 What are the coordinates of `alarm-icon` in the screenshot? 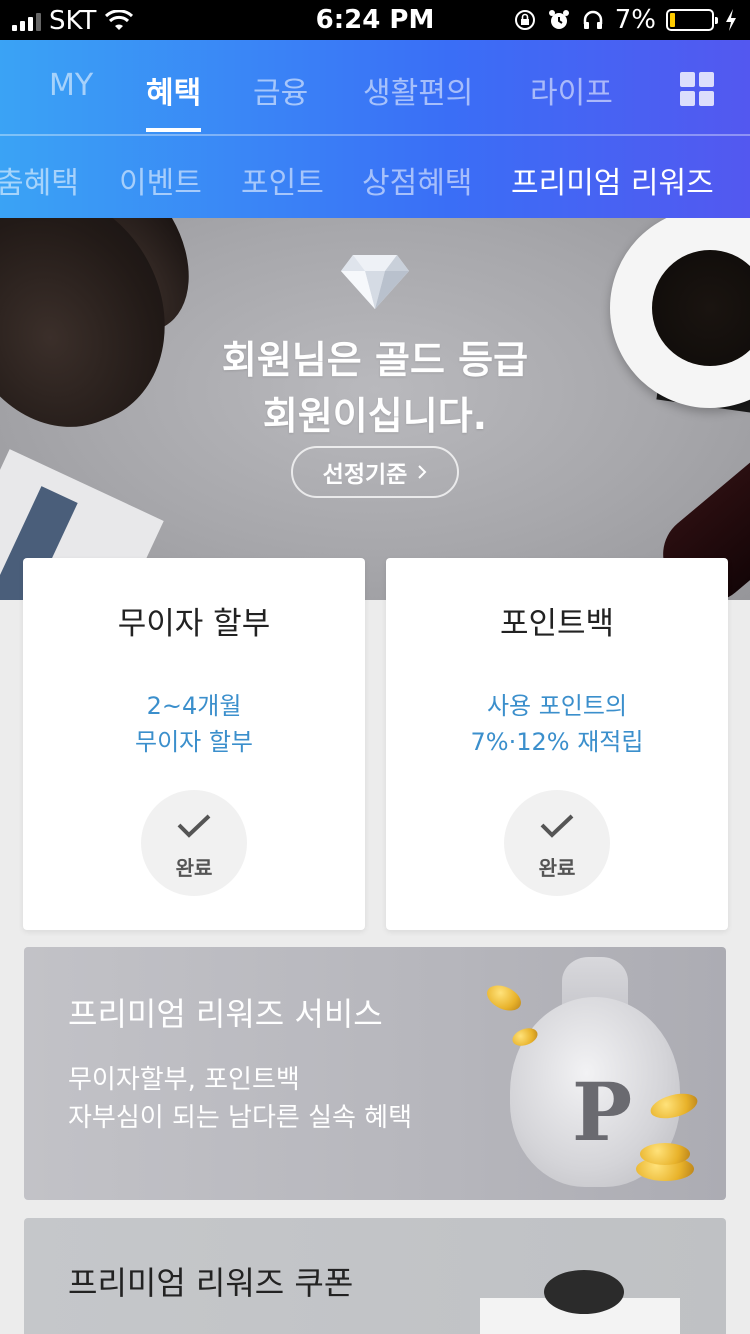 It's located at (558, 19).